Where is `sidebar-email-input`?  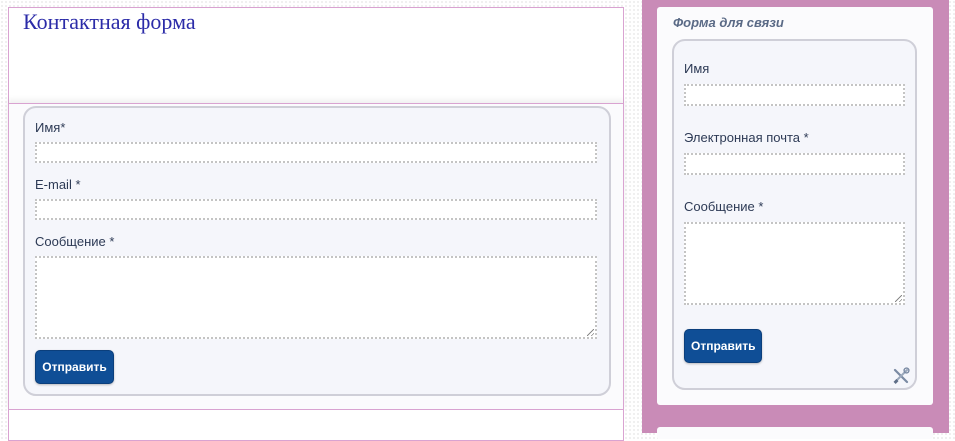
sidebar-email-input is located at coordinates (794, 164).